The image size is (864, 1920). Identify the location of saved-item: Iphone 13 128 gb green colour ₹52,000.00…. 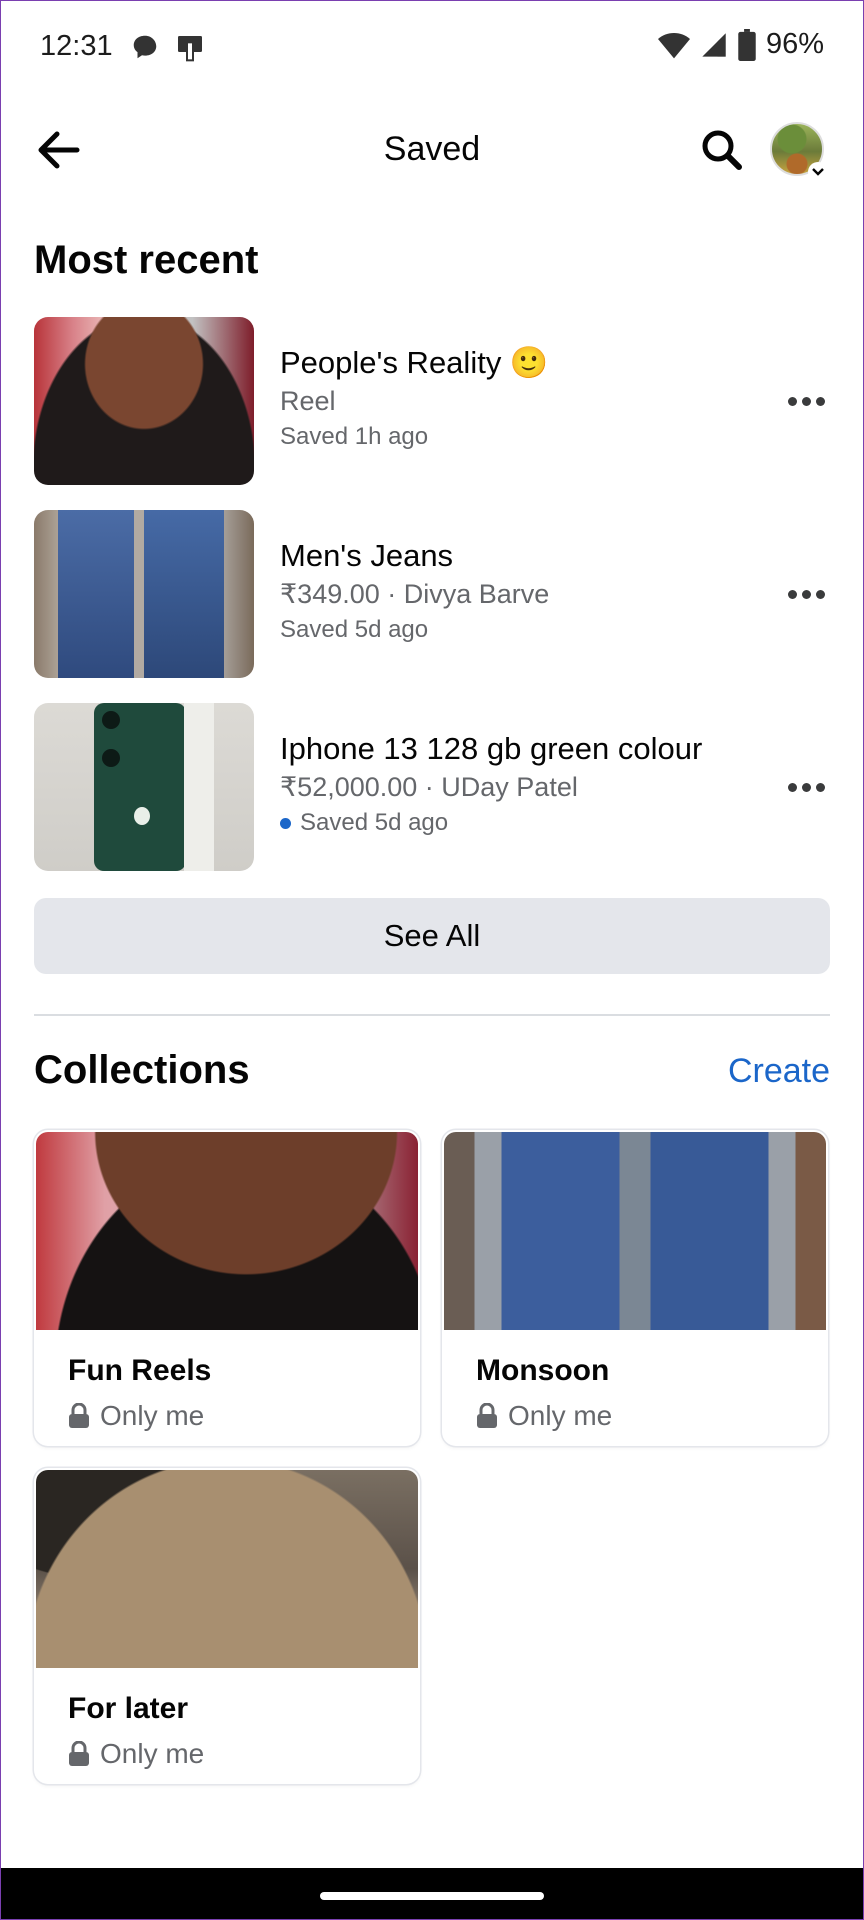
(432, 787).